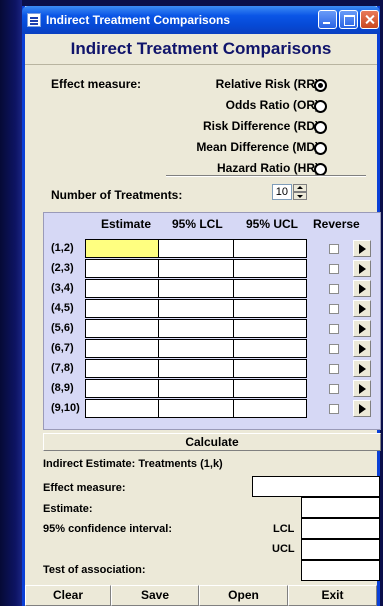 Image resolution: width=383 pixels, height=606 pixels. Describe the element at coordinates (336, 224) in the screenshot. I see `column-header-reverse: Reverse` at that location.